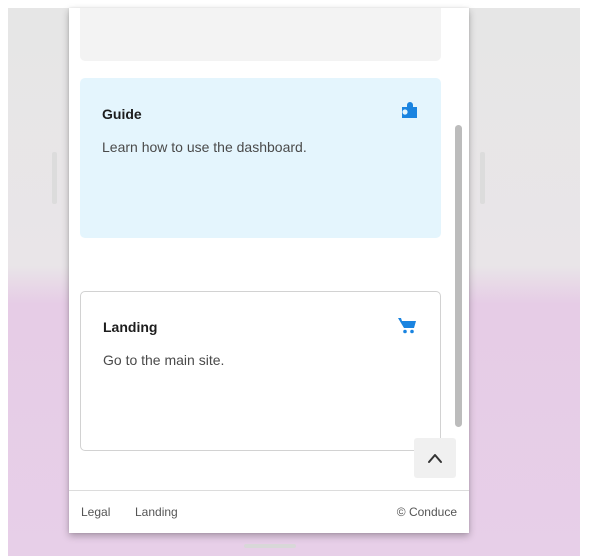 This screenshot has height=557, width=590. I want to click on bottom-drawer-handle, so click(270, 546).